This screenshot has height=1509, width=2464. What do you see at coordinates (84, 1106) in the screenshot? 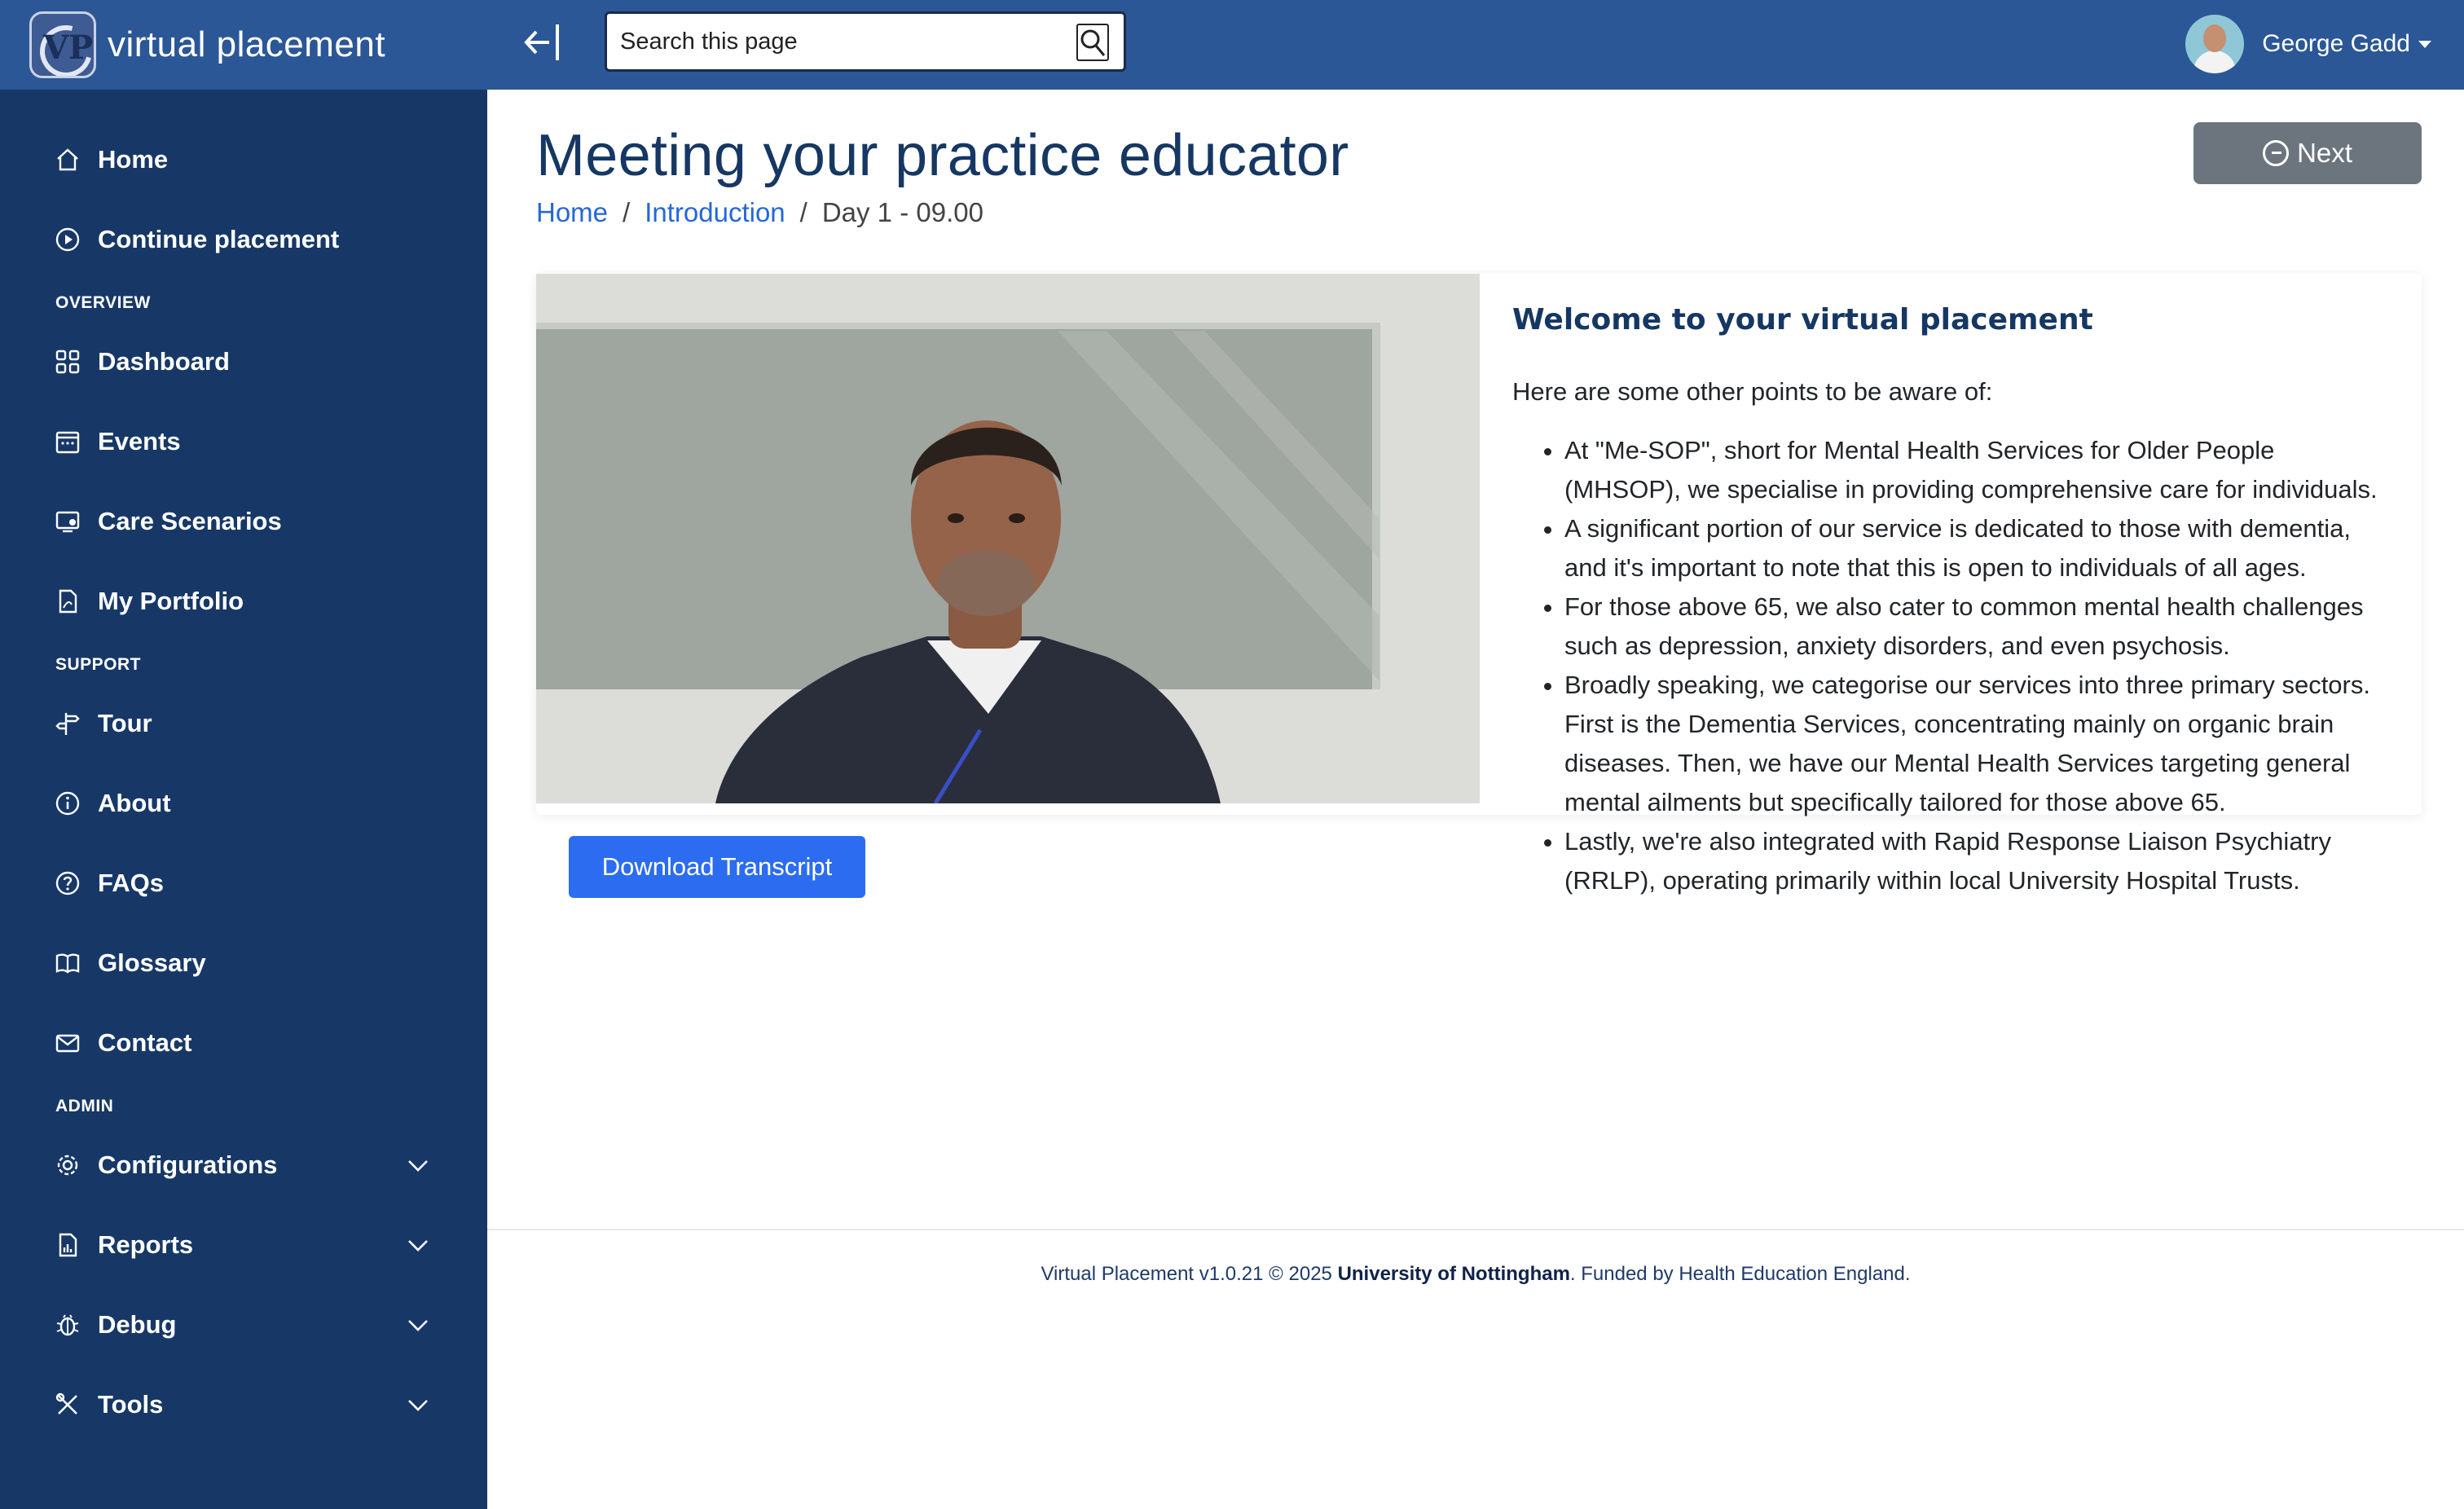
I see `section-admin: ADMIN` at bounding box center [84, 1106].